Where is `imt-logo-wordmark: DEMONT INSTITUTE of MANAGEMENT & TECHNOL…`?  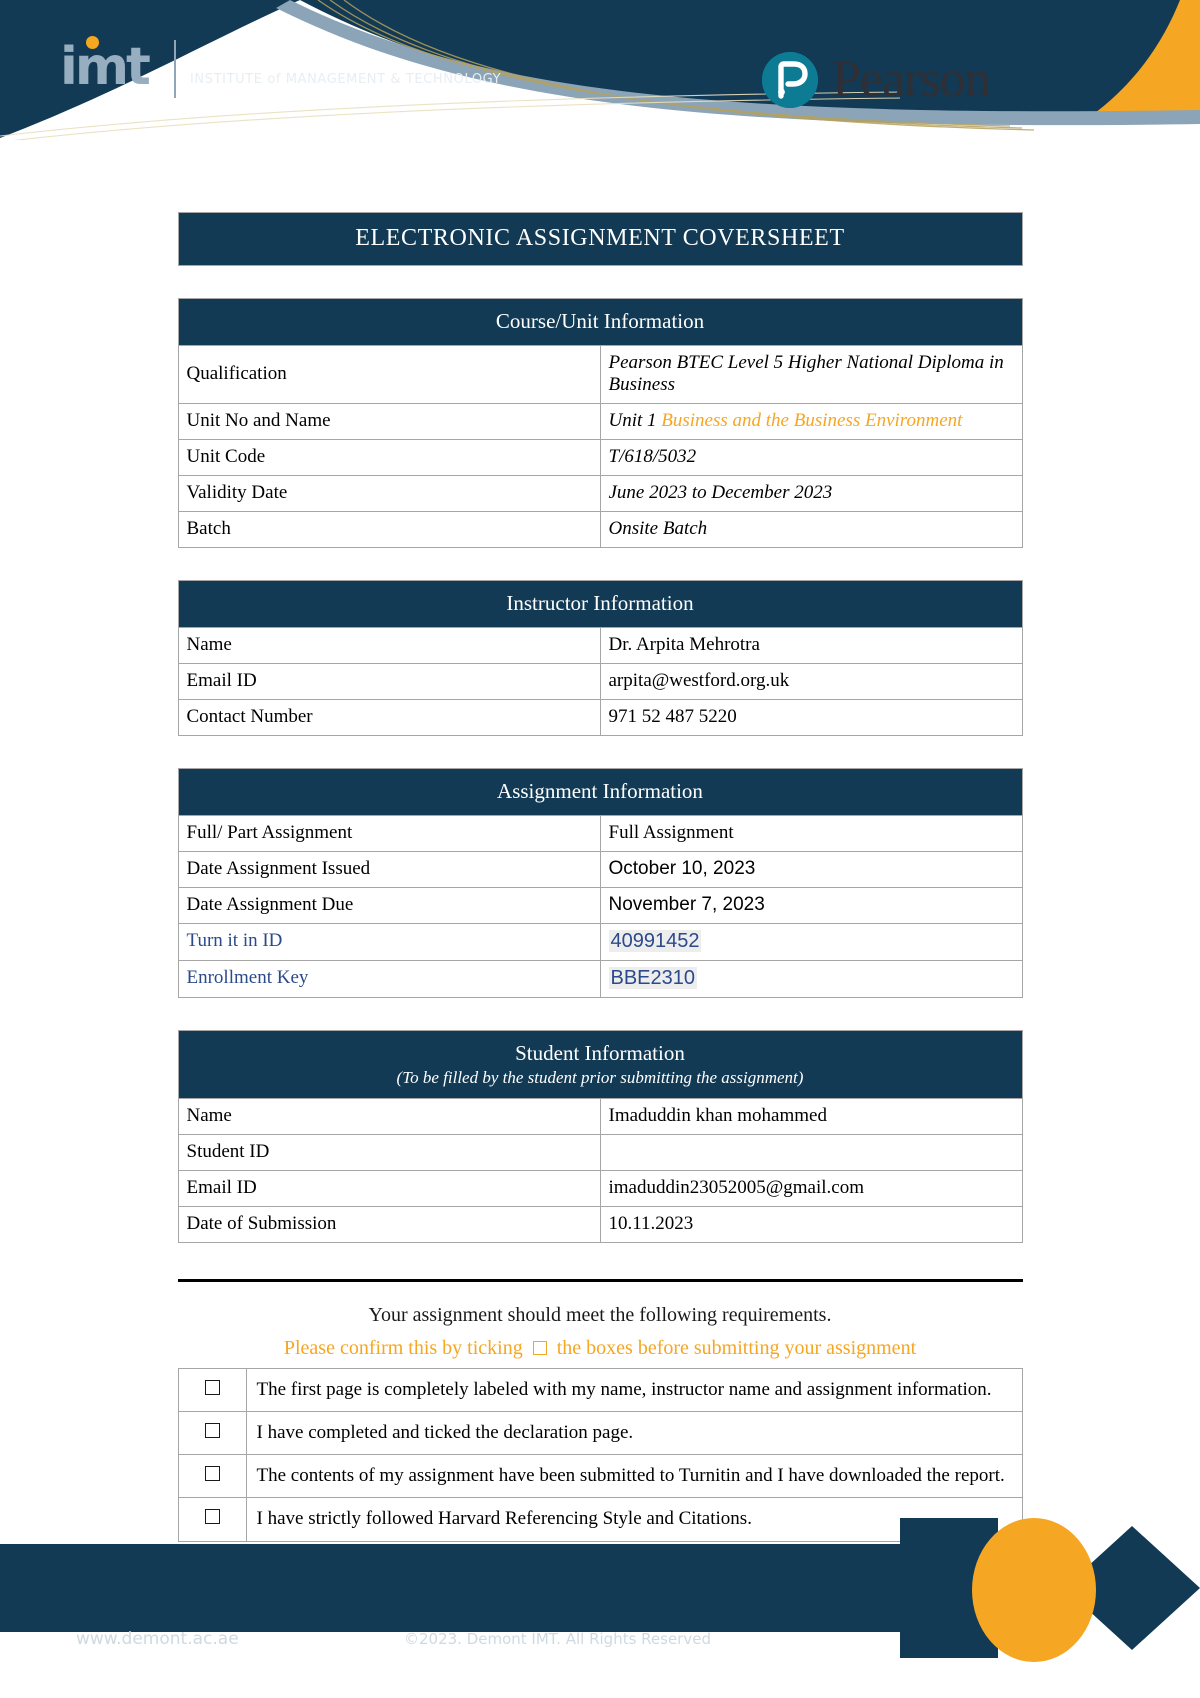 imt-logo-wordmark: DEMONT INSTITUTE of MANAGEMENT & TECHNOL… is located at coordinates (346, 68).